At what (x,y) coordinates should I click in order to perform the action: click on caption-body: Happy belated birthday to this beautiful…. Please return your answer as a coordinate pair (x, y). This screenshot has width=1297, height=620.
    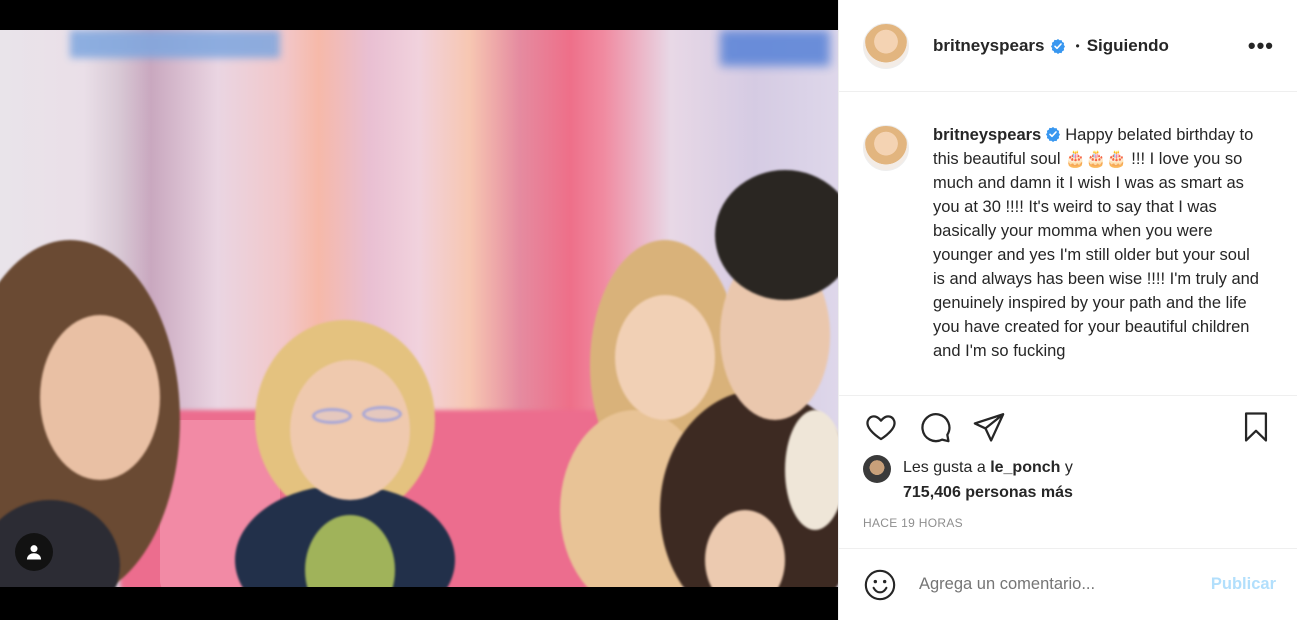
    Looking at the image, I should click on (1096, 243).